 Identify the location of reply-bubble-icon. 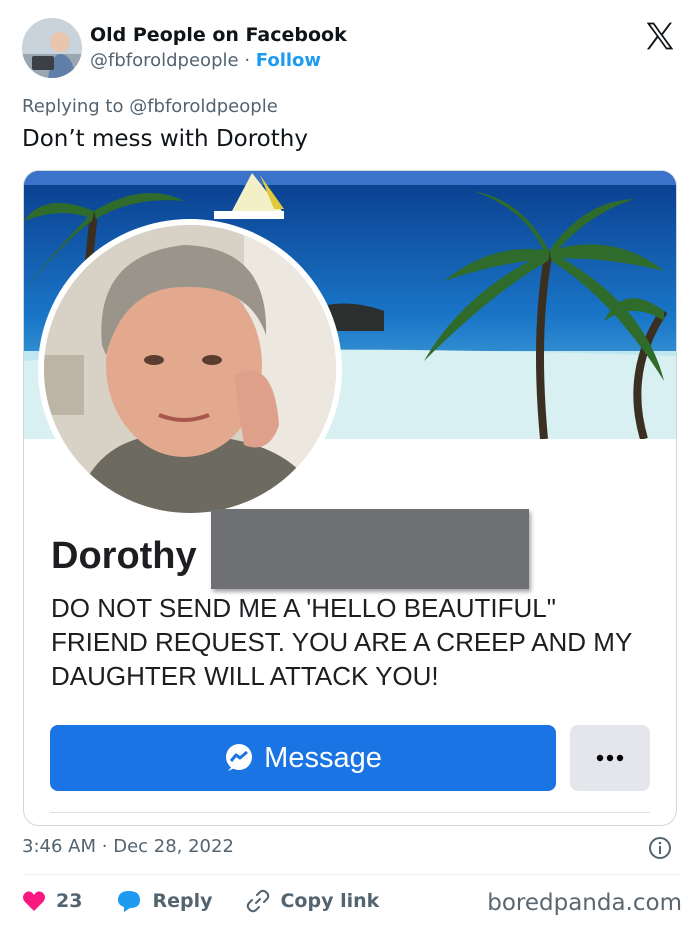
(129, 901).